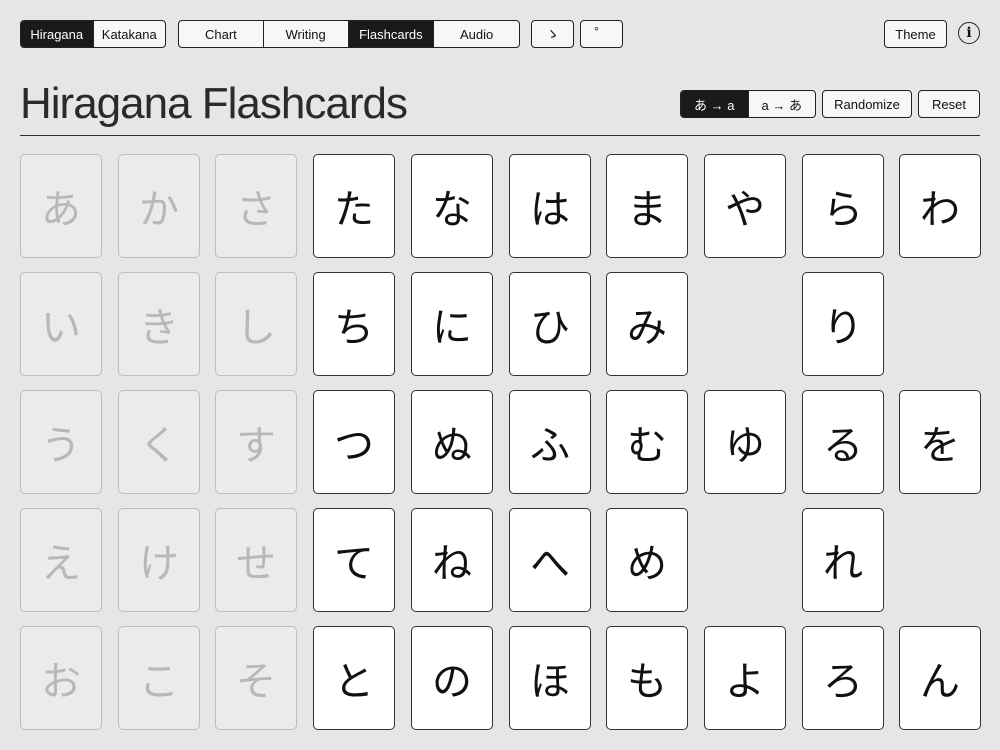 Image resolution: width=1000 pixels, height=750 pixels. Describe the element at coordinates (305, 34) in the screenshot. I see `tab-writing: Writing` at that location.